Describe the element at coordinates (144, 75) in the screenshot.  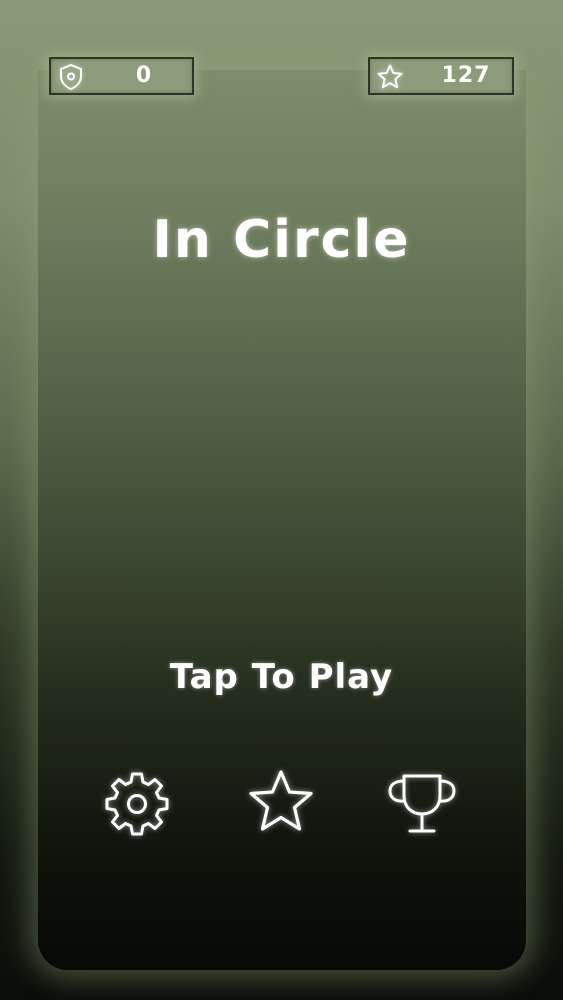
I see `shield-count: 0` at that location.